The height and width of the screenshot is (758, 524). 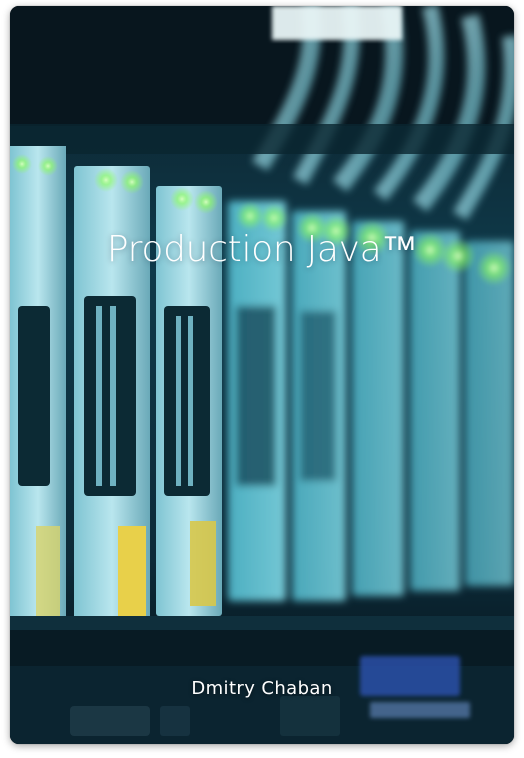 What do you see at coordinates (337, 23) in the screenshot?
I see `cable-tag` at bounding box center [337, 23].